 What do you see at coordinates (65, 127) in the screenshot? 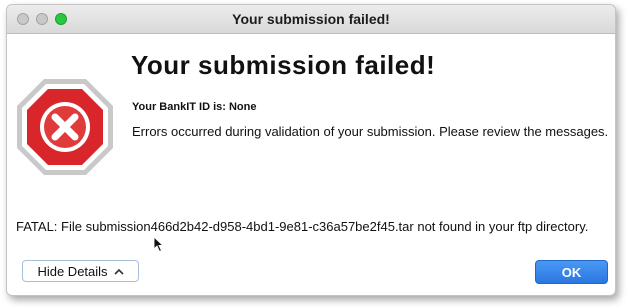
I see `stop-sign-x-icon` at bounding box center [65, 127].